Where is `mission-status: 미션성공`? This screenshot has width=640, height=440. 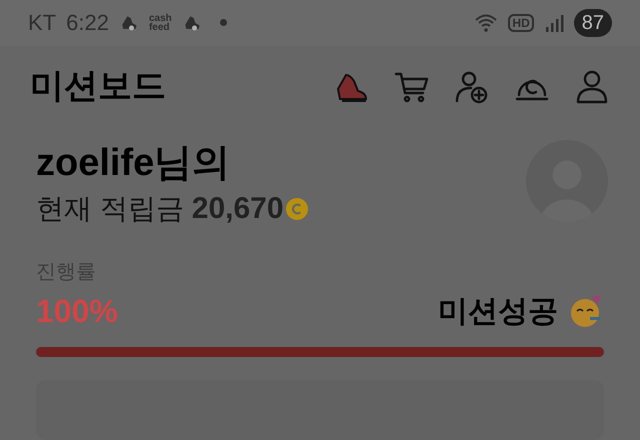 mission-status: 미션성공 is located at coordinates (498, 312).